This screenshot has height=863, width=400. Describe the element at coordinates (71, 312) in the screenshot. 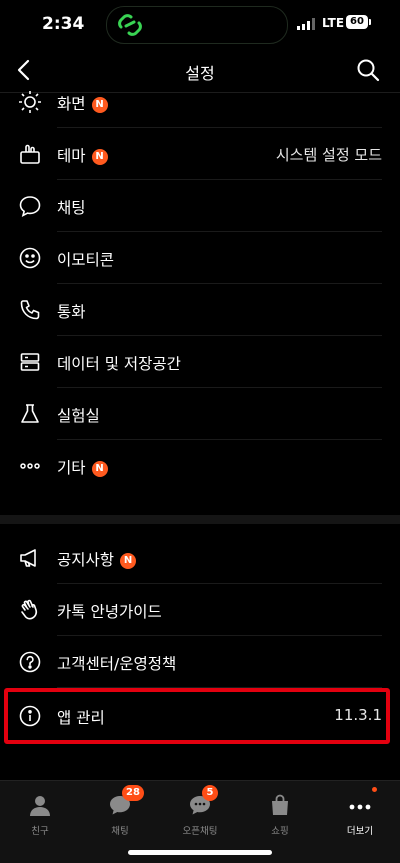

I see `menu-label: 통화` at that location.